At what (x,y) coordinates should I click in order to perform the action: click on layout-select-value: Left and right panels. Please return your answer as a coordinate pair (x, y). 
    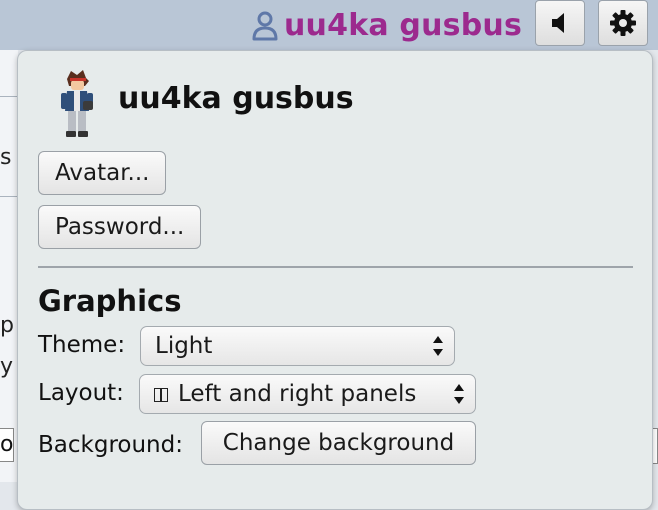
    Looking at the image, I should click on (297, 394).